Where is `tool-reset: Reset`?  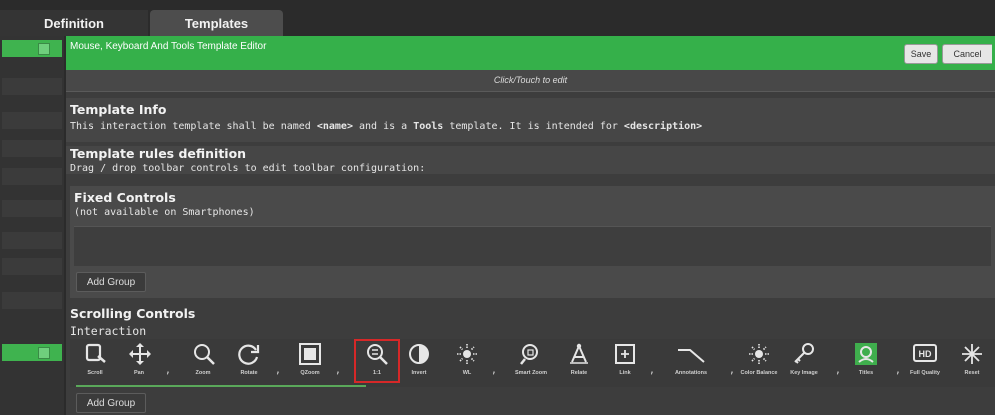 tool-reset: Reset is located at coordinates (972, 362).